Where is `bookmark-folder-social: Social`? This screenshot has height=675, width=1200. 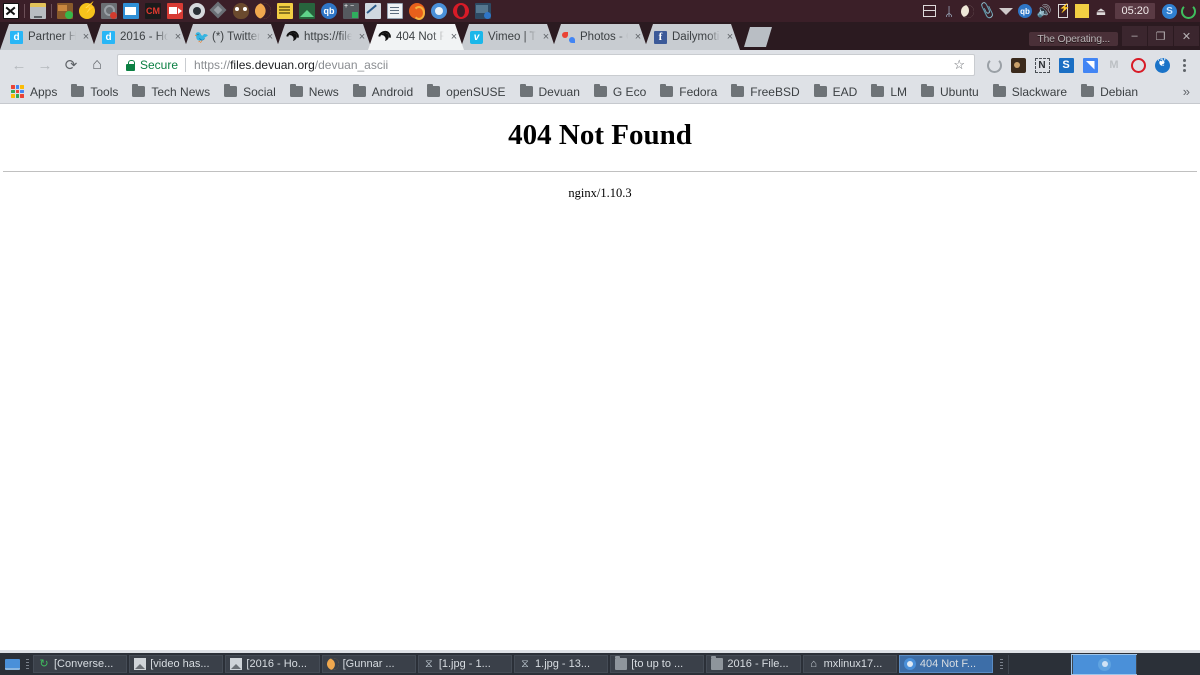 bookmark-folder-social: Social is located at coordinates (250, 92).